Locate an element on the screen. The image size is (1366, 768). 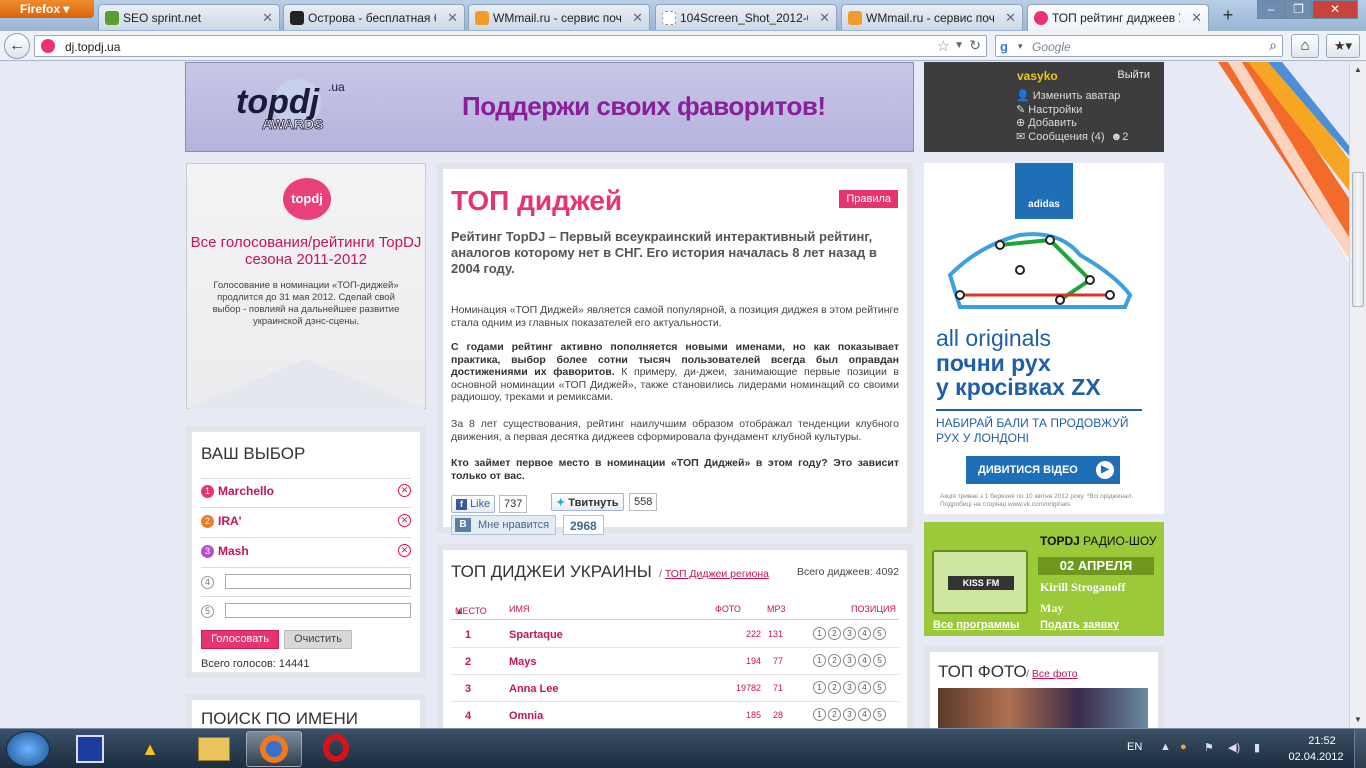
tab-2: Острова - бесплатная б... ✕ is located at coordinates (374, 17).